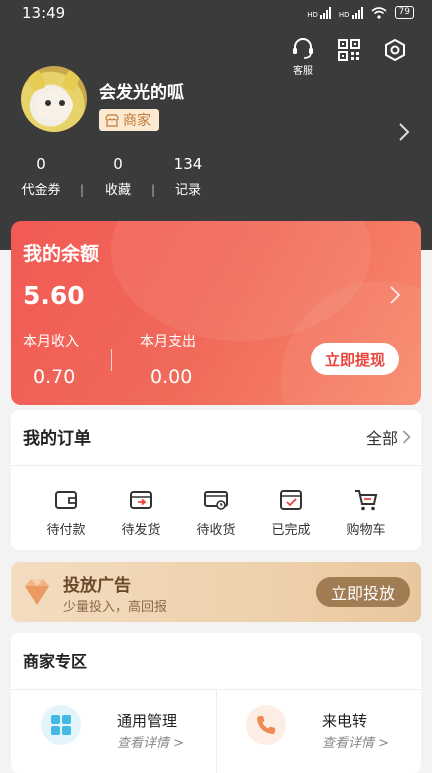 This screenshot has width=432, height=773. Describe the element at coordinates (395, 295) in the screenshot. I see `balance-chevron-right-icon` at that location.